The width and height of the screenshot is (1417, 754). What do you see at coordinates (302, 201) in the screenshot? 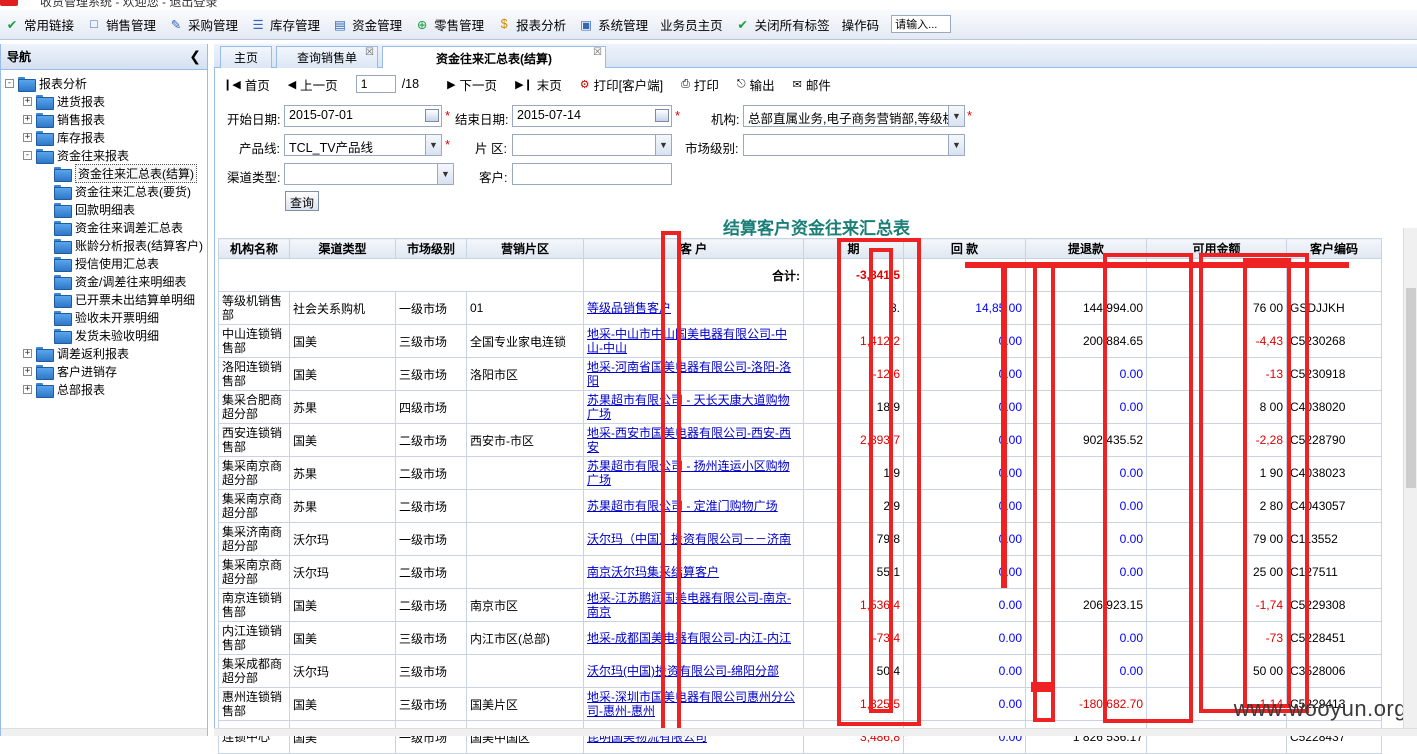
I see `query-button: 查询` at bounding box center [302, 201].